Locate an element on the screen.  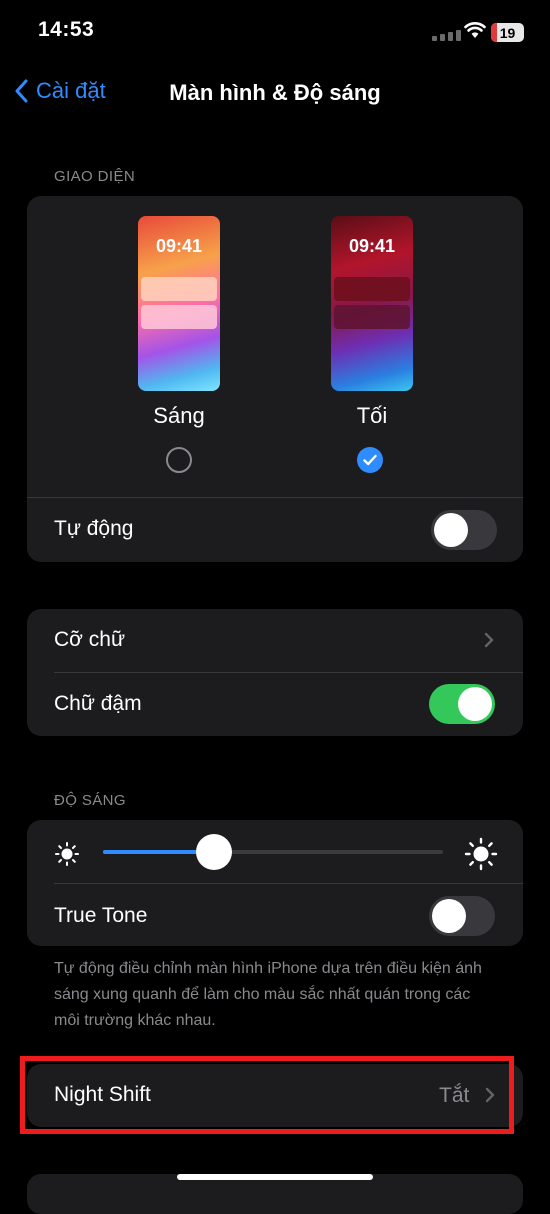
true-tone-label: True Tone is located at coordinates (101, 915).